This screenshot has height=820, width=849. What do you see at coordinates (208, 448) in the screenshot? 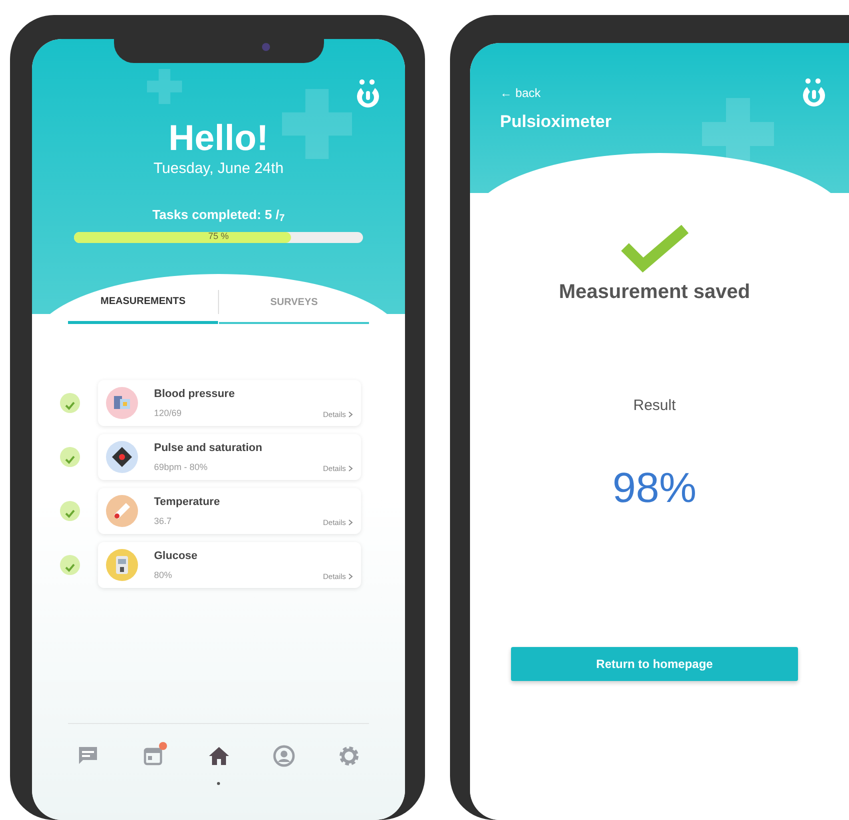
I see `measurement-title: Pulse and saturation` at bounding box center [208, 448].